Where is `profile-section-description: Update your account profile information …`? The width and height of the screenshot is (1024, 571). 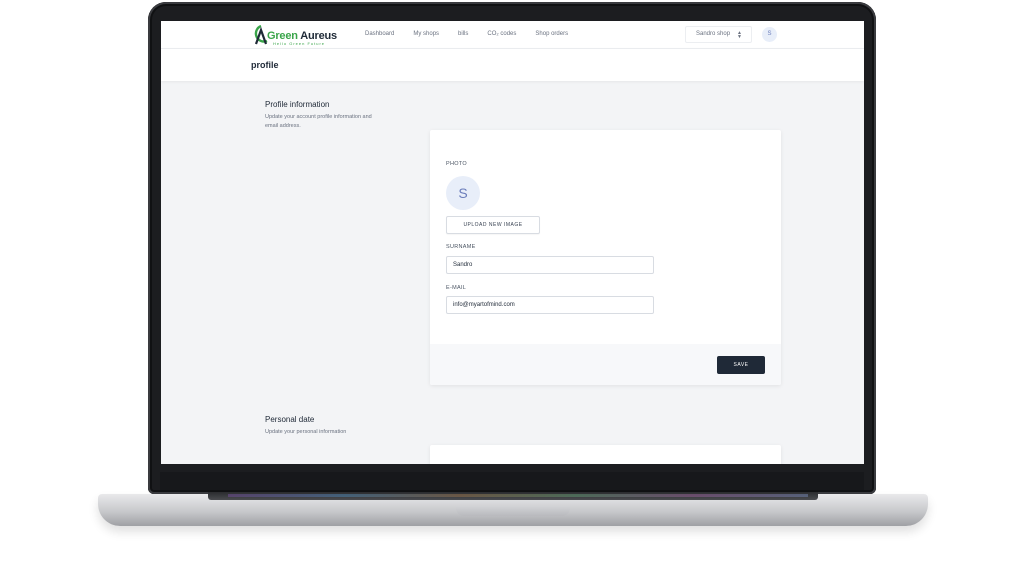 profile-section-description: Update your account profile information … is located at coordinates (318, 121).